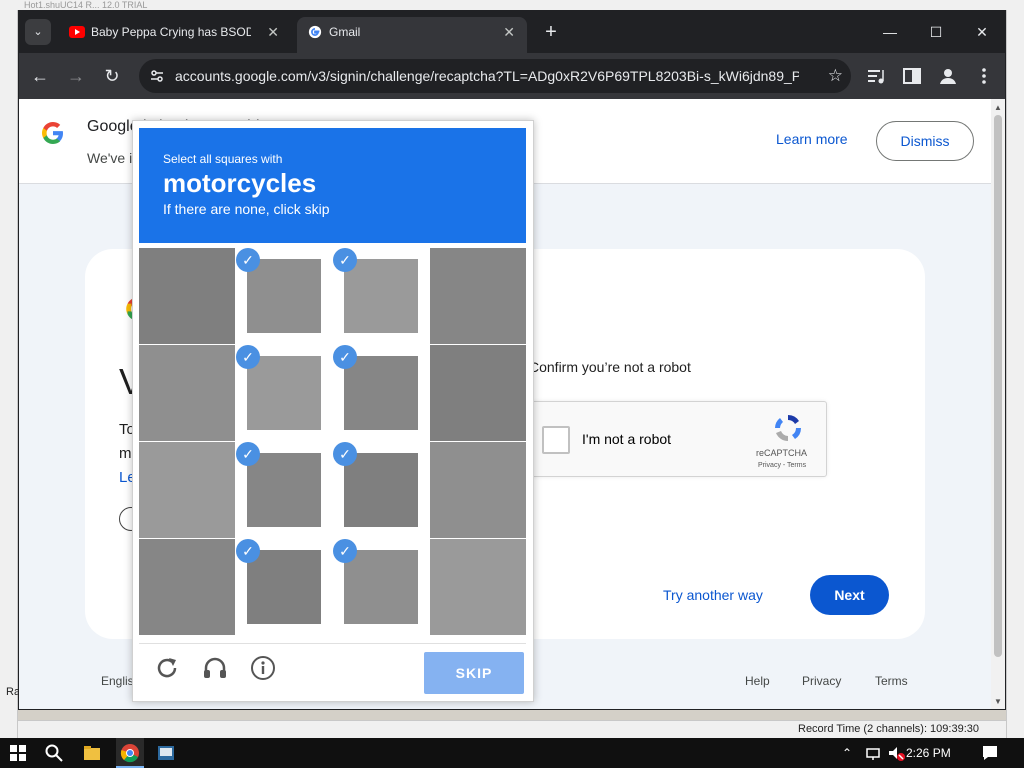 The width and height of the screenshot is (1024, 768). I want to click on terms-link: Terms, so click(891, 681).